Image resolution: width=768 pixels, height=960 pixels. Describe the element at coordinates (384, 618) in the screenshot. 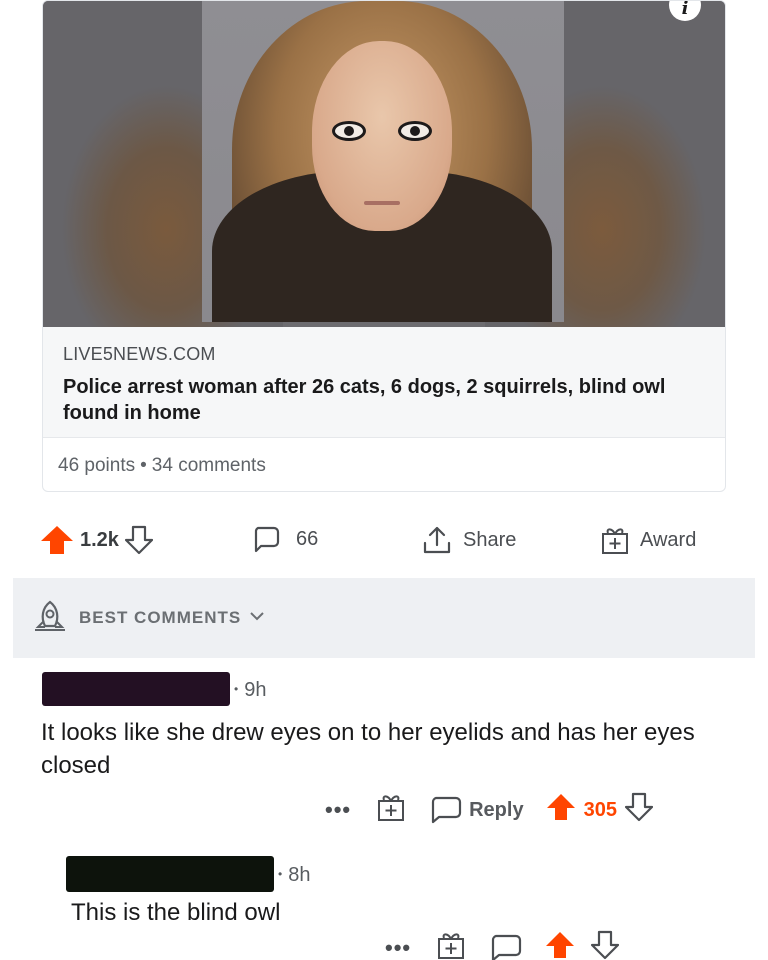

I see `comment-sort-bar: BEST COMMENTS` at that location.